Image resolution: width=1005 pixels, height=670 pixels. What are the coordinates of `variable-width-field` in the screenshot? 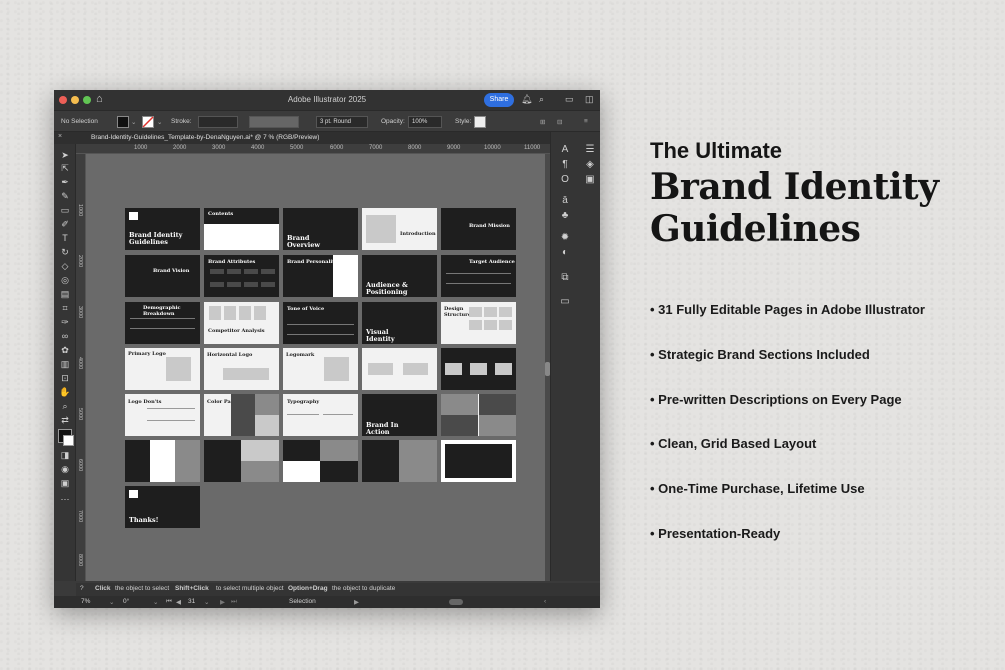 It's located at (274, 122).